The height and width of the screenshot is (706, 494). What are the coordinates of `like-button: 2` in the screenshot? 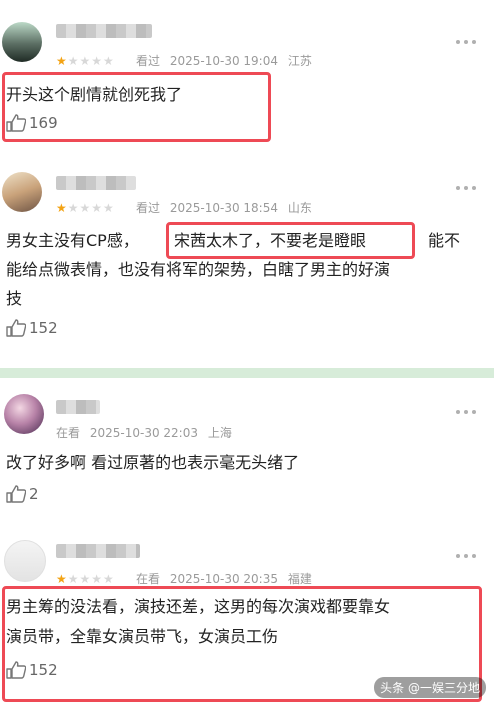 It's located at (22, 494).